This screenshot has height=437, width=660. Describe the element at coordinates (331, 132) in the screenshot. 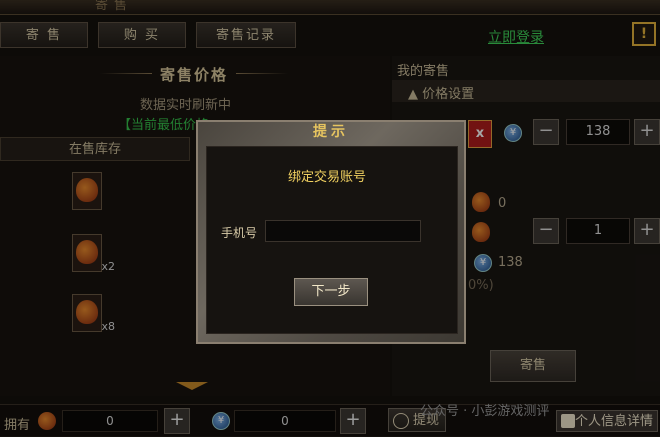

I see `modal-title: 提示` at that location.